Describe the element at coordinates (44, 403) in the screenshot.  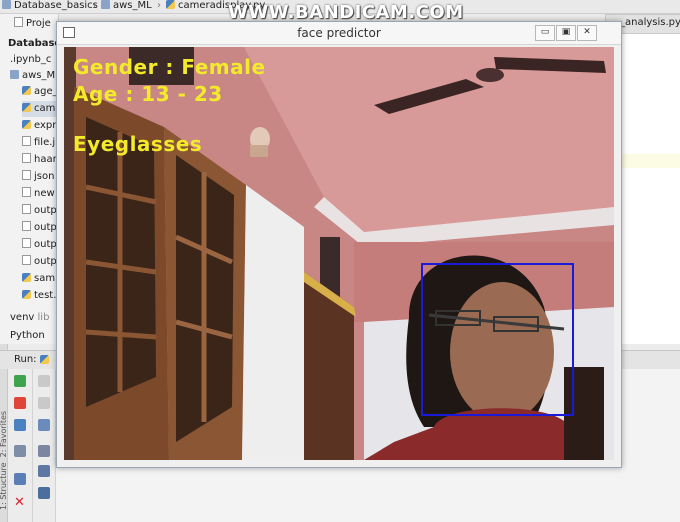
I see `down-arrow-icon` at that location.